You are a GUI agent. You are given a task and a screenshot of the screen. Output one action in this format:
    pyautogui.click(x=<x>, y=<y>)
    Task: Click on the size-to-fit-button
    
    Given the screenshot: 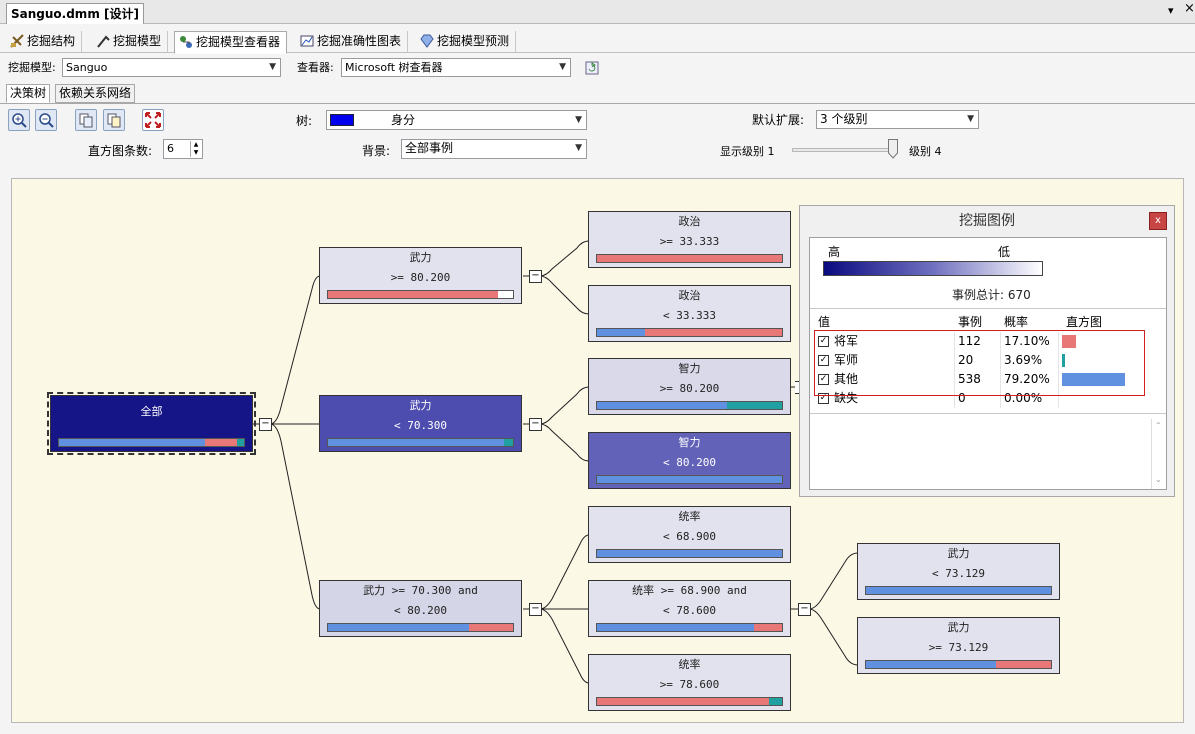 What is the action you would take?
    pyautogui.click(x=153, y=120)
    